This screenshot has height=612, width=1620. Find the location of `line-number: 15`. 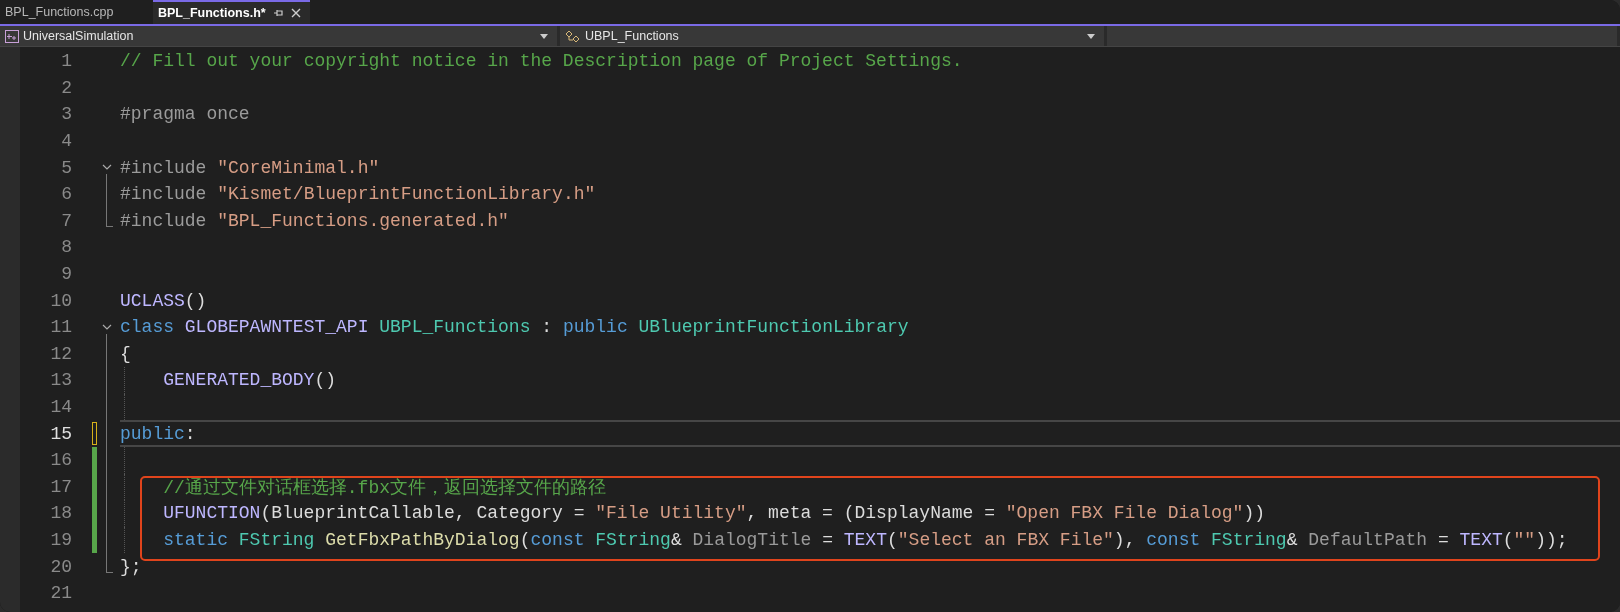

line-number: 15 is located at coordinates (60, 433).